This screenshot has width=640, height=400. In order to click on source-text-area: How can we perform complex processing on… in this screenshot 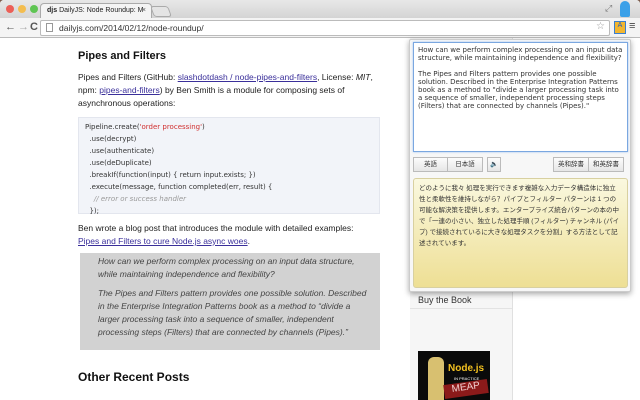, I will do `click(520, 97)`.